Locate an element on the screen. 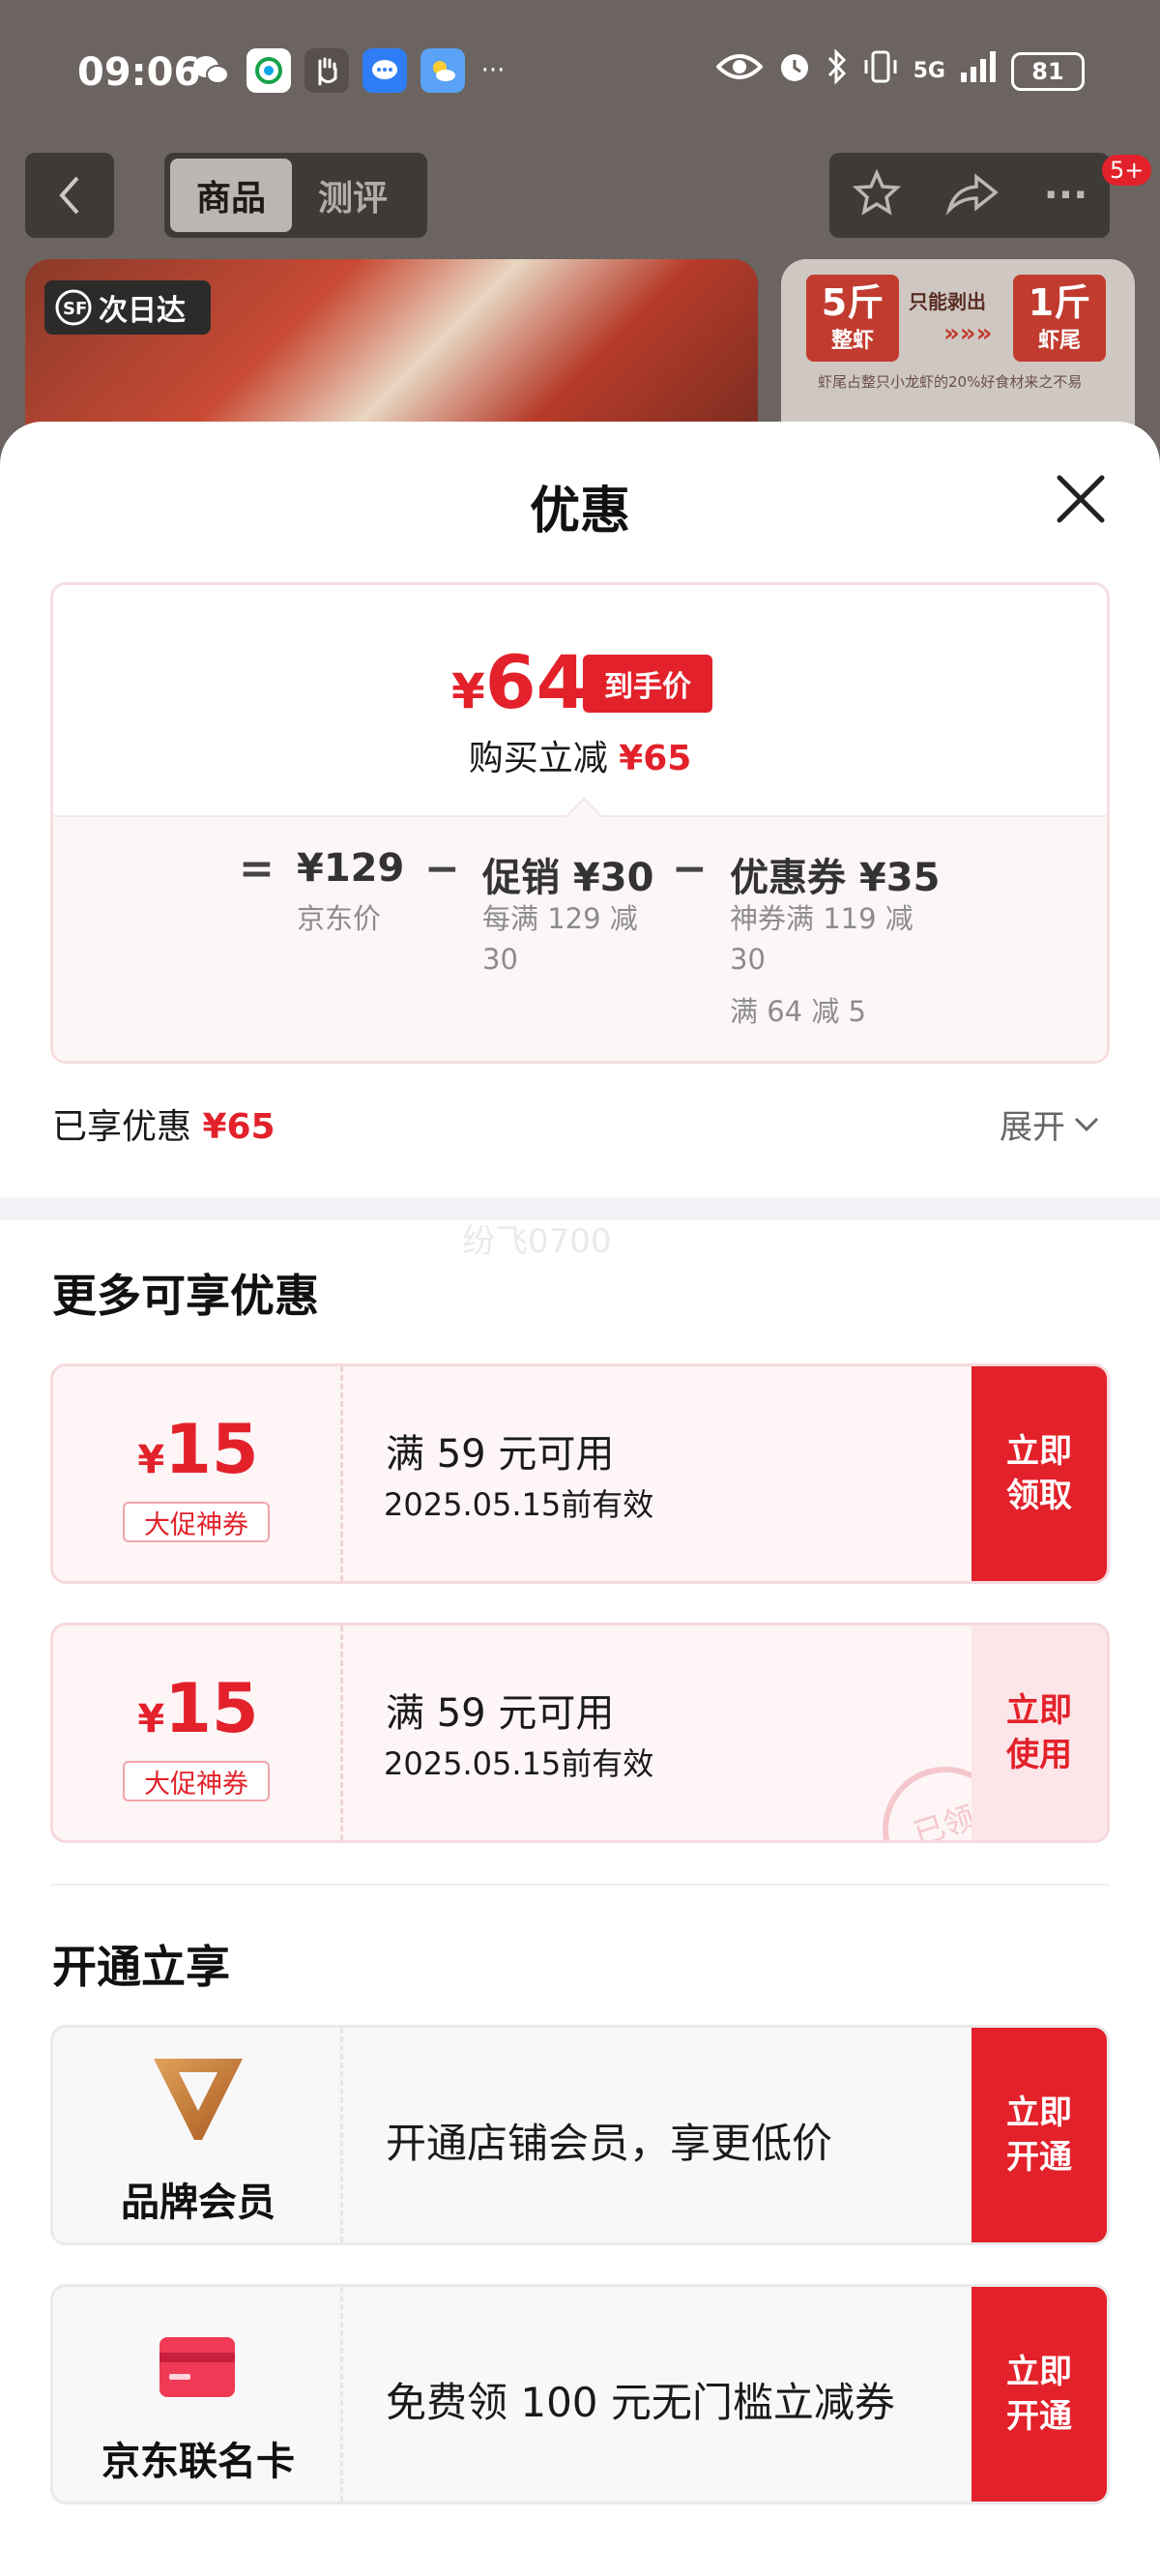  top-actions: ··· is located at coordinates (970, 195).